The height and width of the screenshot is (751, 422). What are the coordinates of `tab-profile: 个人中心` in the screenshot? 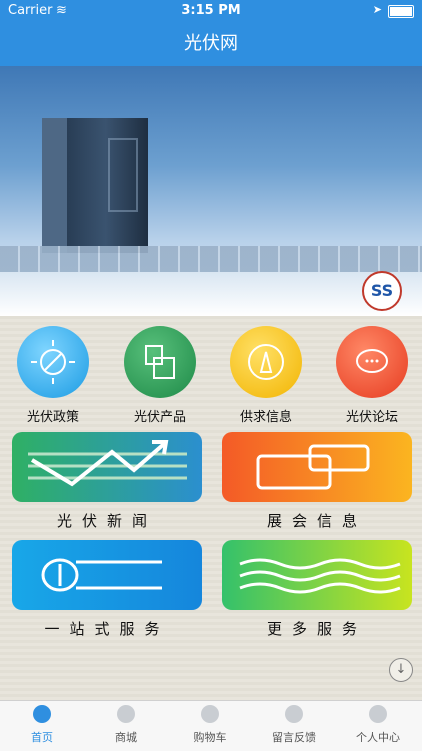 It's located at (378, 725).